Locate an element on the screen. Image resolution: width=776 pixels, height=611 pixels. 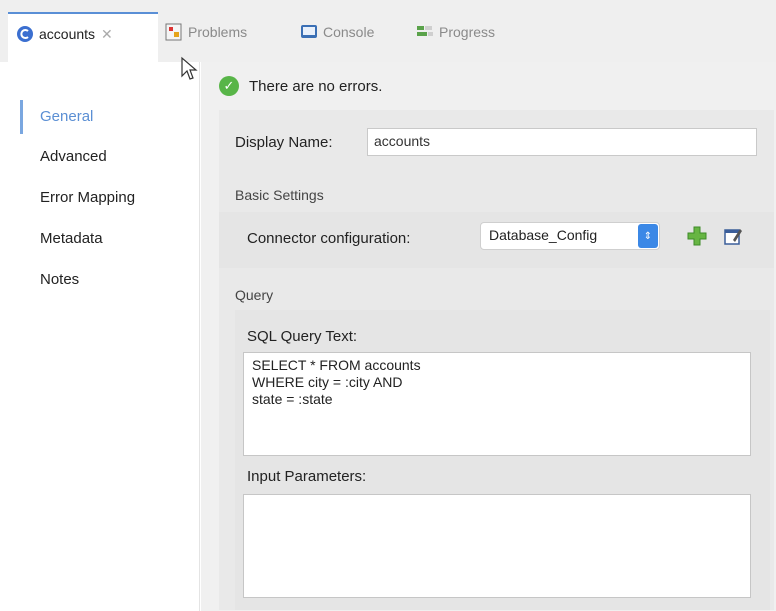
connector-config-select: Database_Config ⇕ is located at coordinates (570, 236).